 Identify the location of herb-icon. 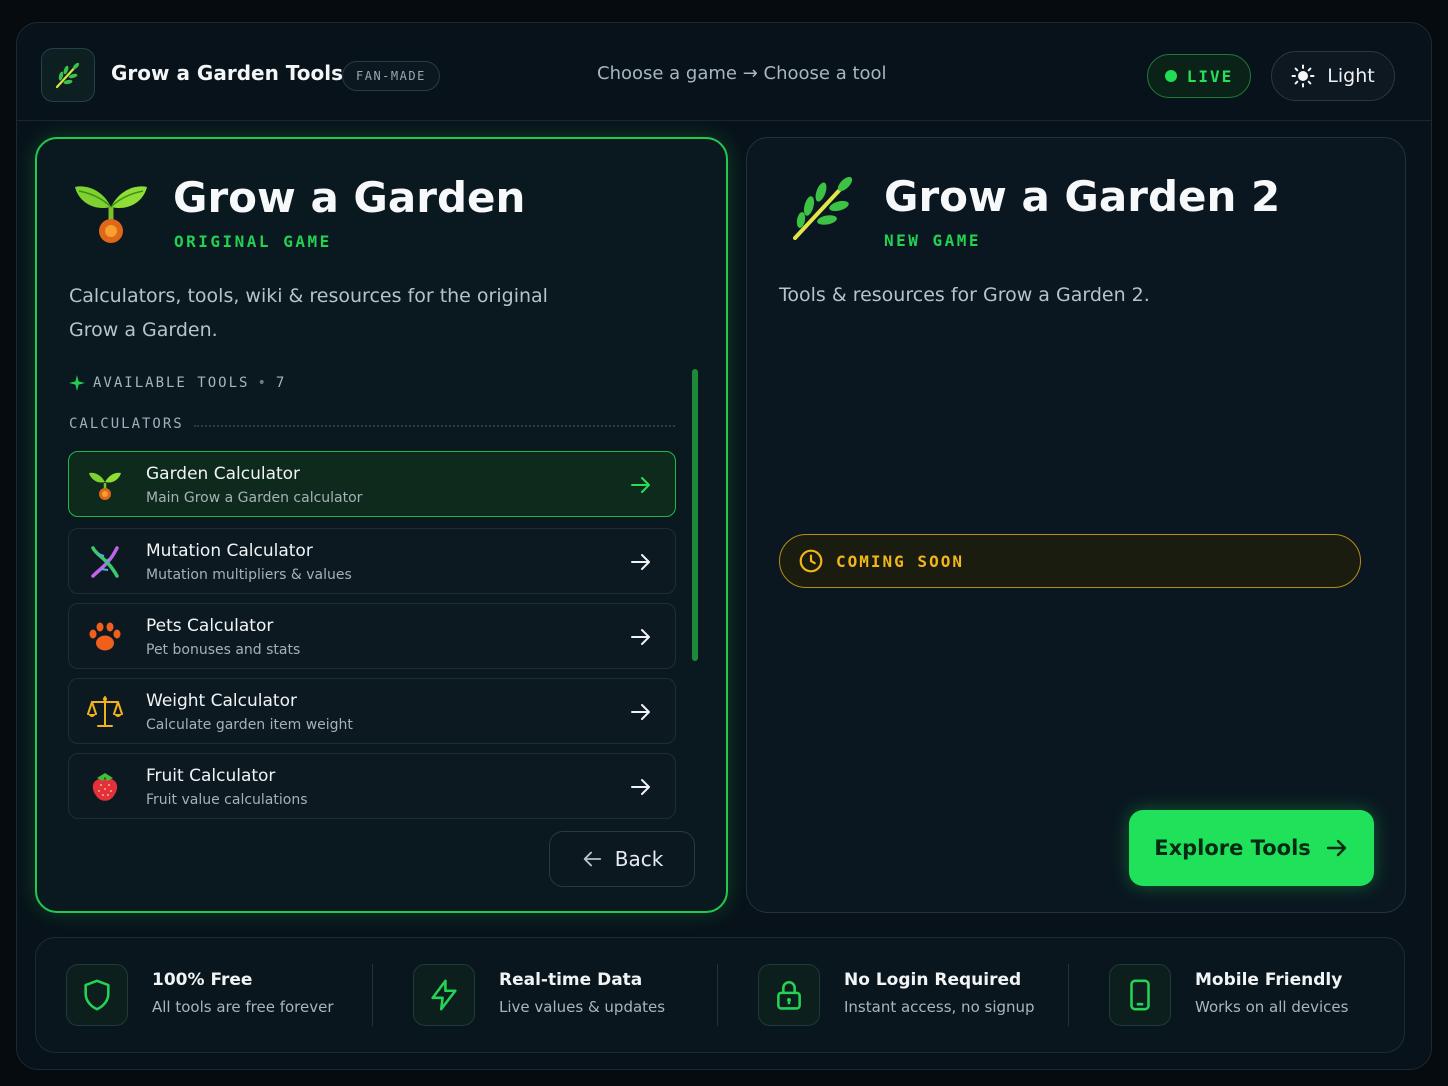
(823, 210).